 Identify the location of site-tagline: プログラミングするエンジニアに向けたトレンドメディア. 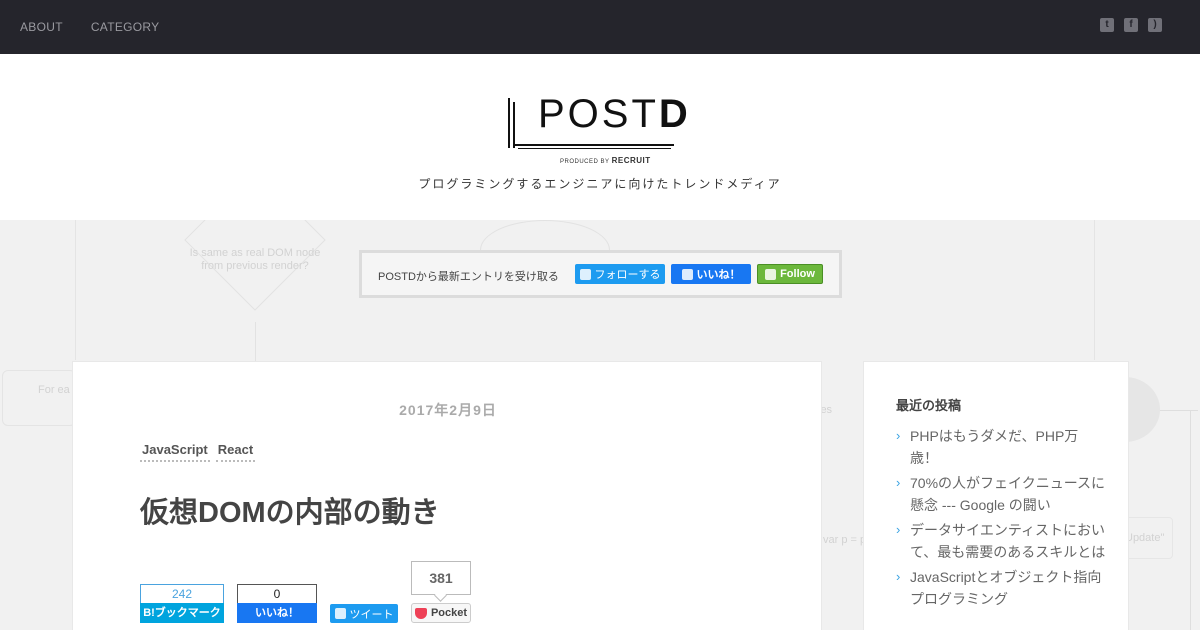
(600, 184).